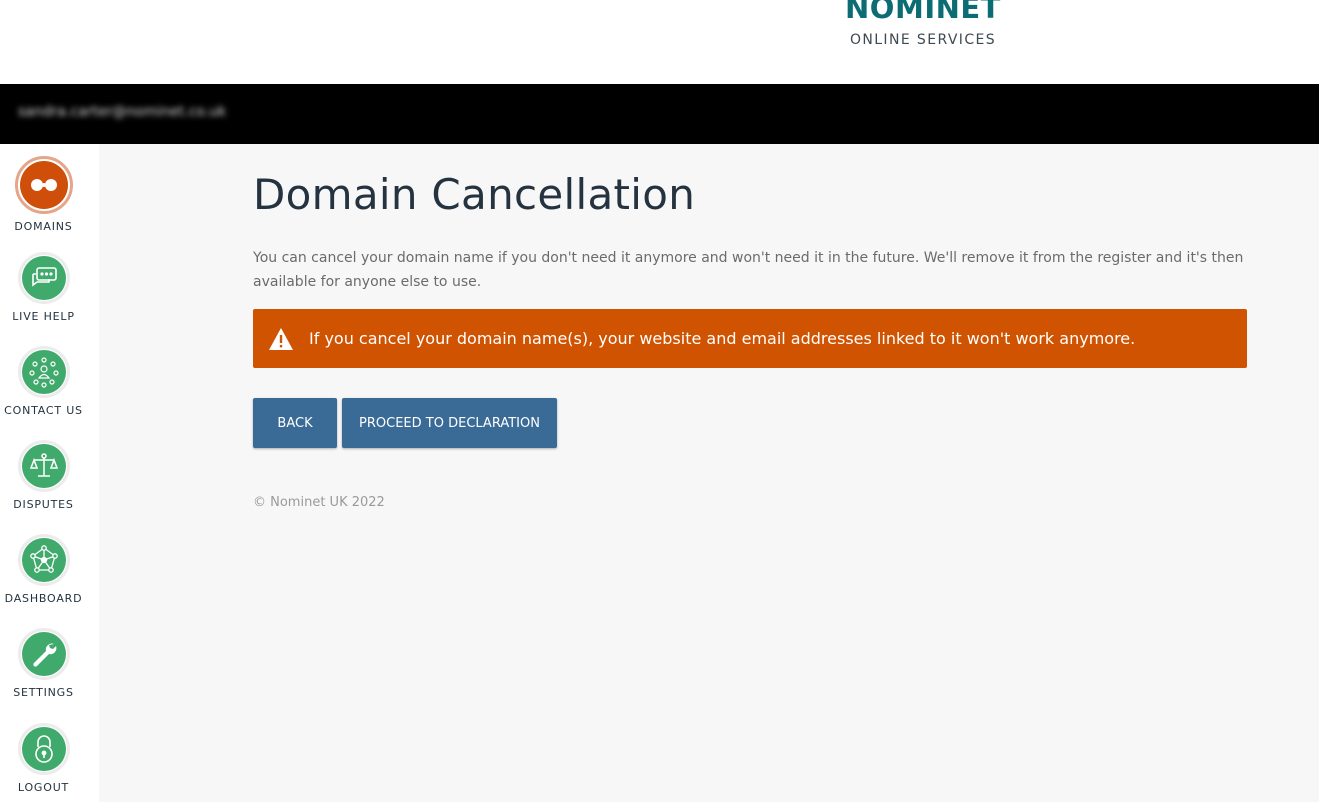  Describe the element at coordinates (43, 372) in the screenshot. I see `contact-icon` at that location.